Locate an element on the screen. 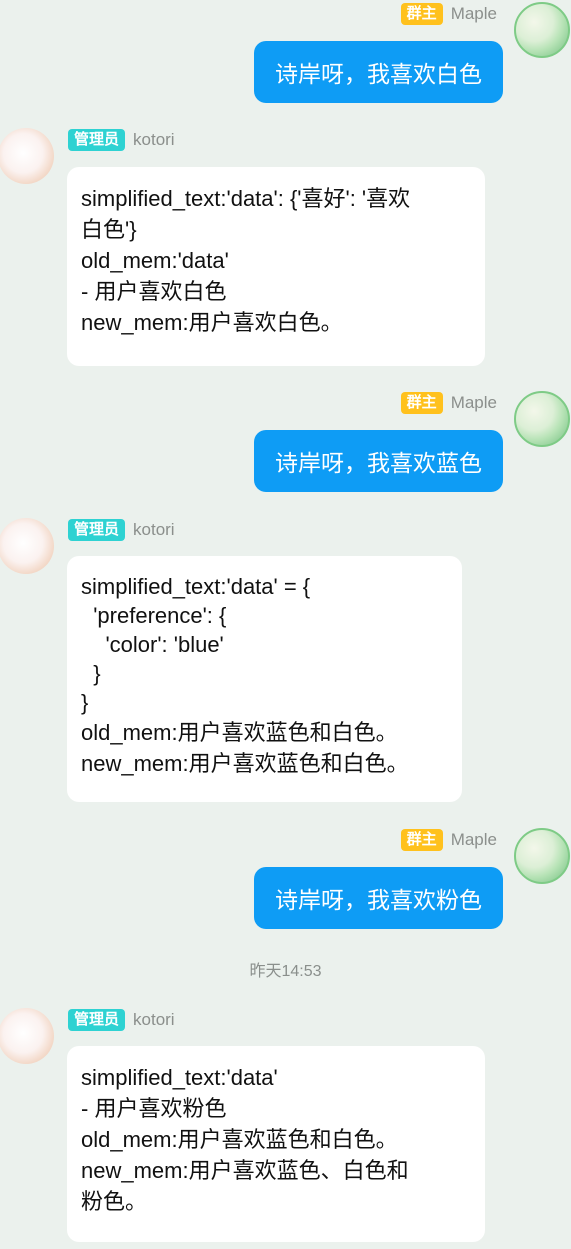 This screenshot has width=571, height=1249. message-bubble-outgoing: 诗岸呀，我喜欢白色 is located at coordinates (378, 72).